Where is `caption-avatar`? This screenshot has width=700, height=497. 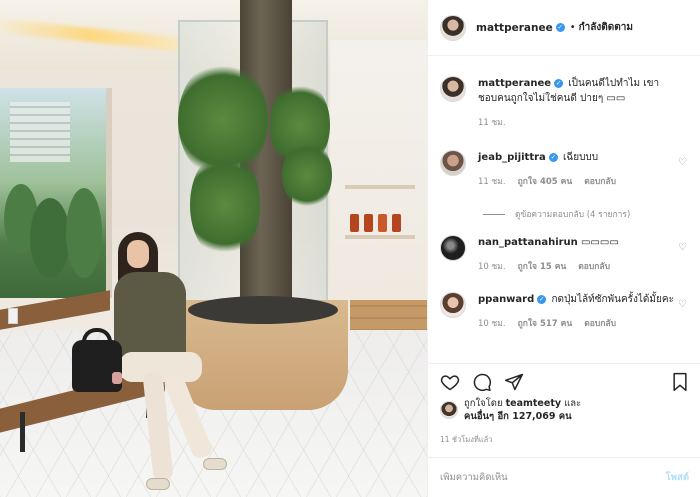 caption-avatar is located at coordinates (453, 89).